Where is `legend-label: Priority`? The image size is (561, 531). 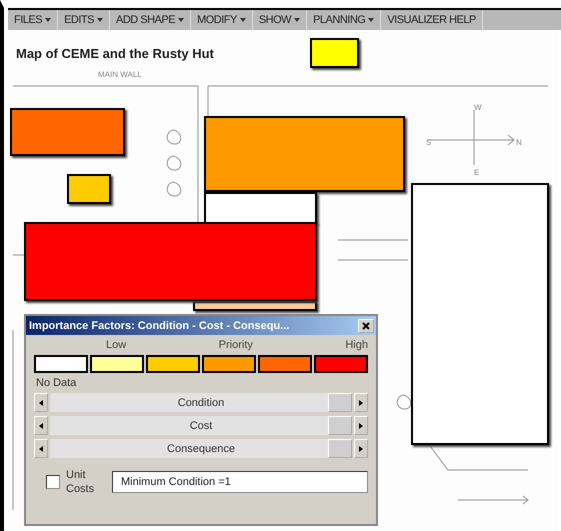 legend-label: Priority is located at coordinates (235, 346).